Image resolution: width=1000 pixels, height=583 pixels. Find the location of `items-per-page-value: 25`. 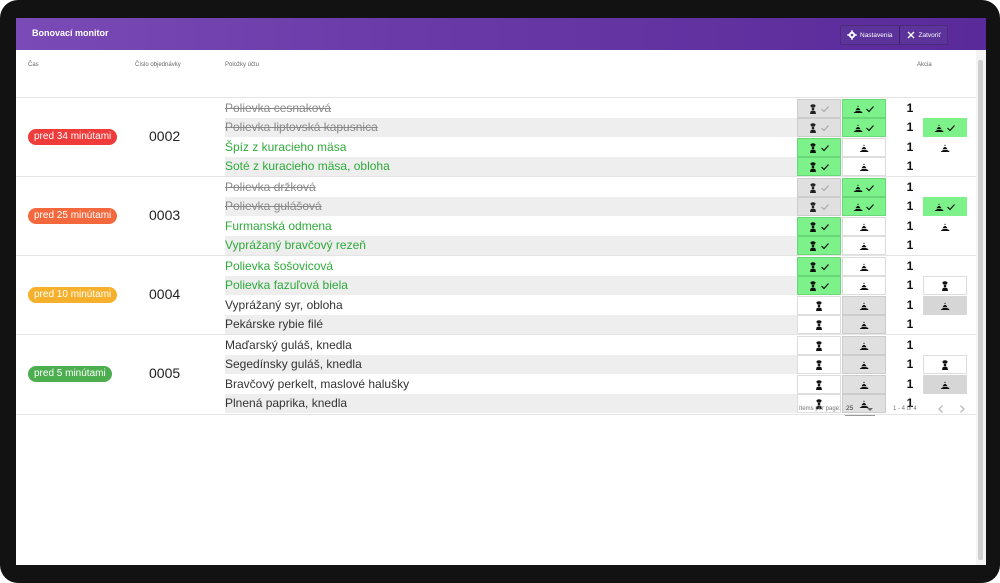

items-per-page-value: 25 is located at coordinates (850, 408).